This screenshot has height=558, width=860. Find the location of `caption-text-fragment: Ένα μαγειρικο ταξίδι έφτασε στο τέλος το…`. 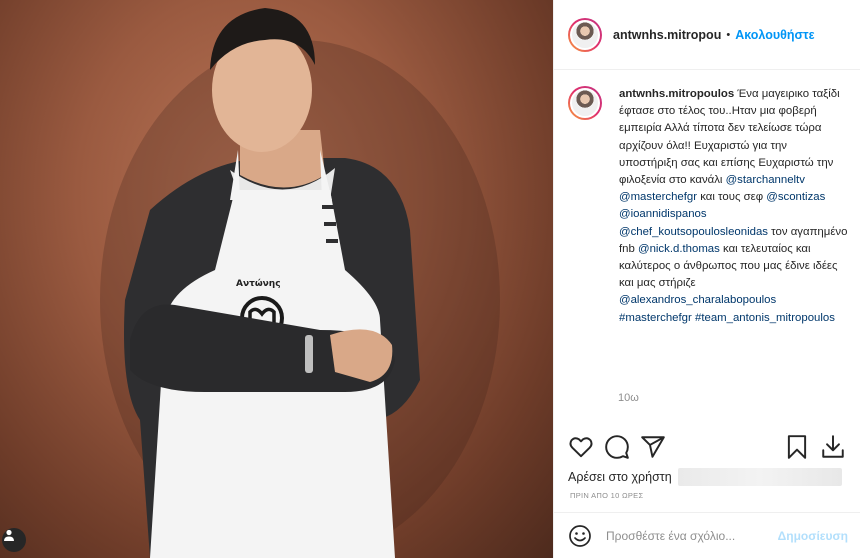

caption-text-fragment: Ένα μαγειρικο ταξίδι έφτασε στο τέλος το… is located at coordinates (729, 137).